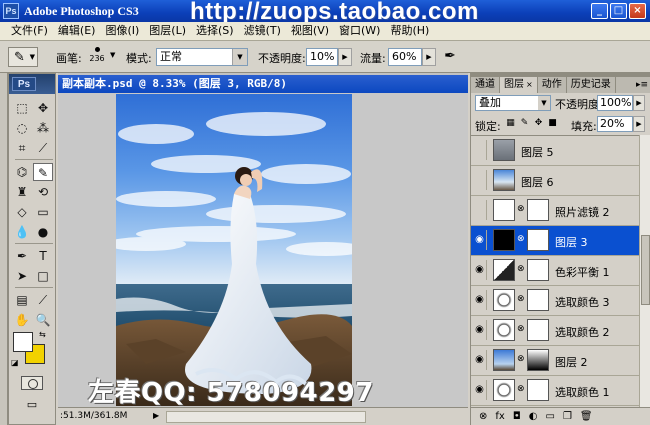 The width and height of the screenshot is (650, 425). I want to click on menu-select: 选择(S), so click(215, 31).